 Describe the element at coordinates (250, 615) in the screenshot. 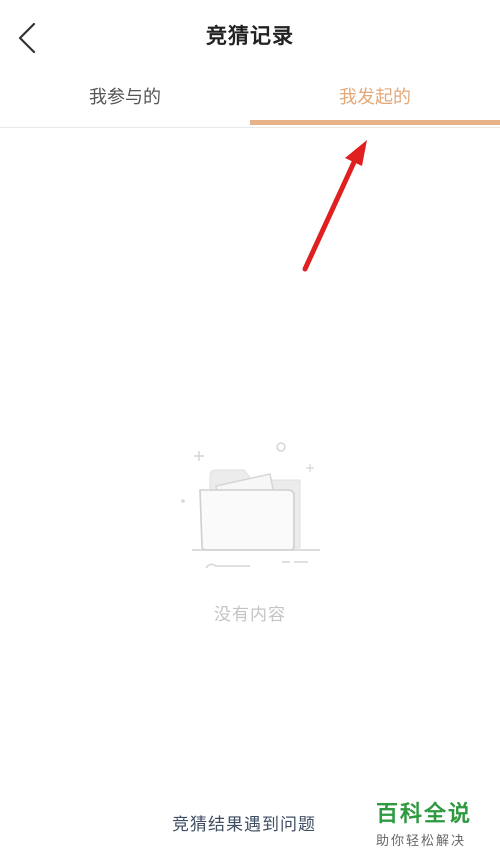

I see `empty-state-text: 没有内容` at that location.